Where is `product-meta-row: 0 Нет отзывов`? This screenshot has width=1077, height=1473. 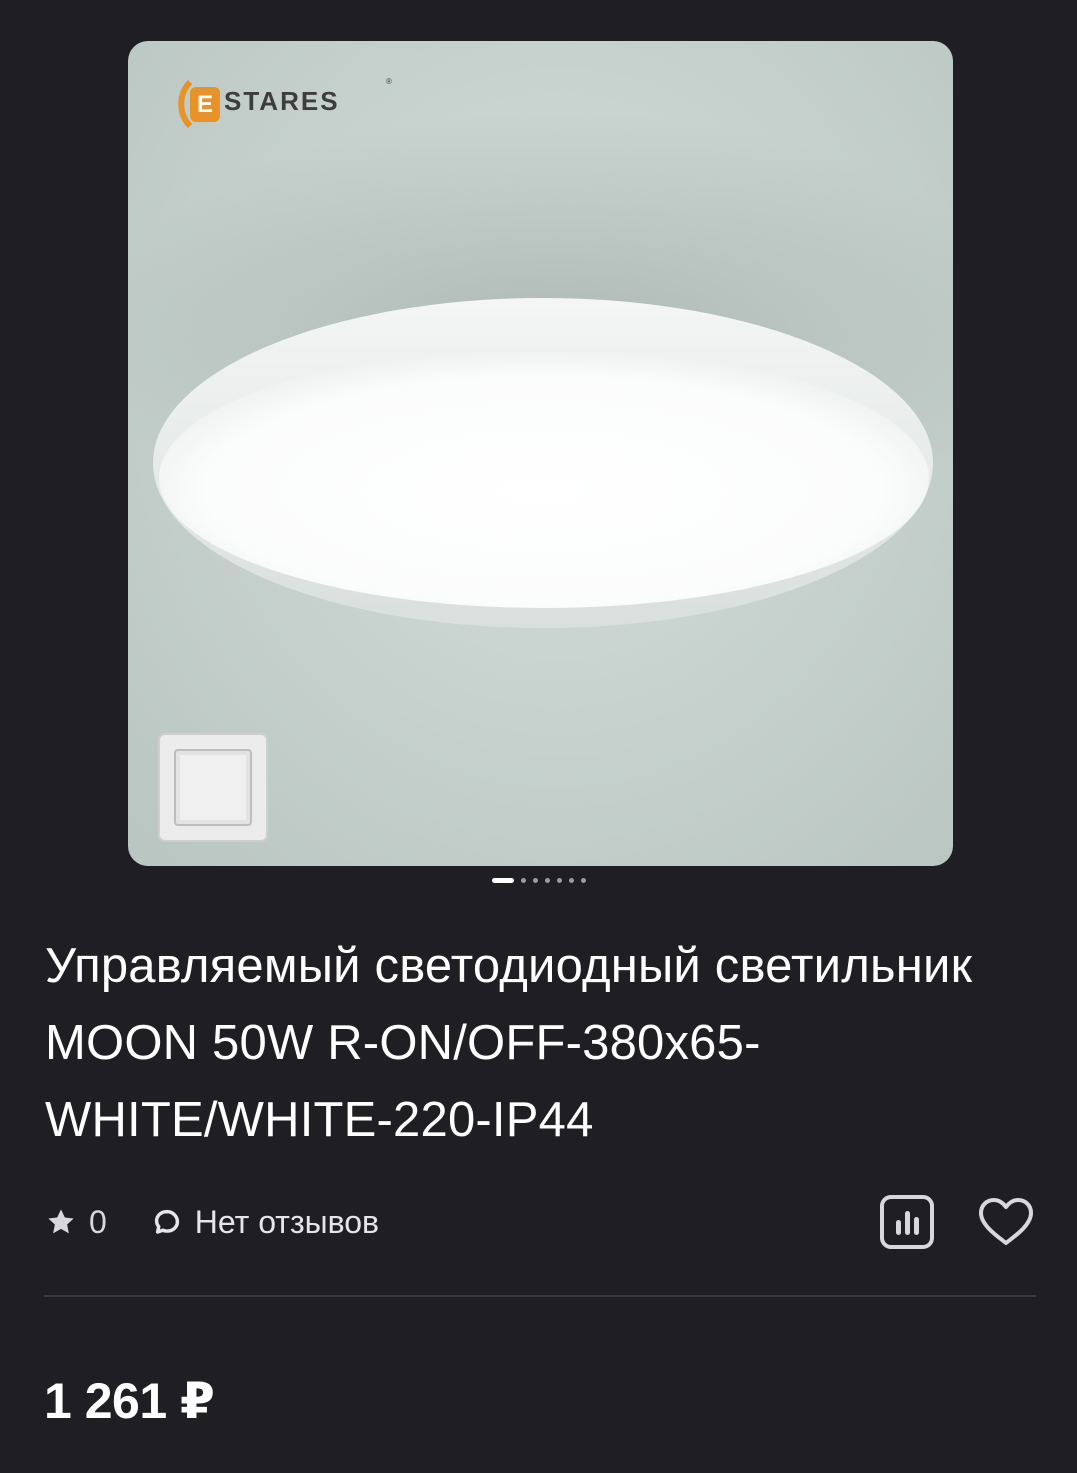
product-meta-row: 0 Нет отзывов is located at coordinates (540, 1222).